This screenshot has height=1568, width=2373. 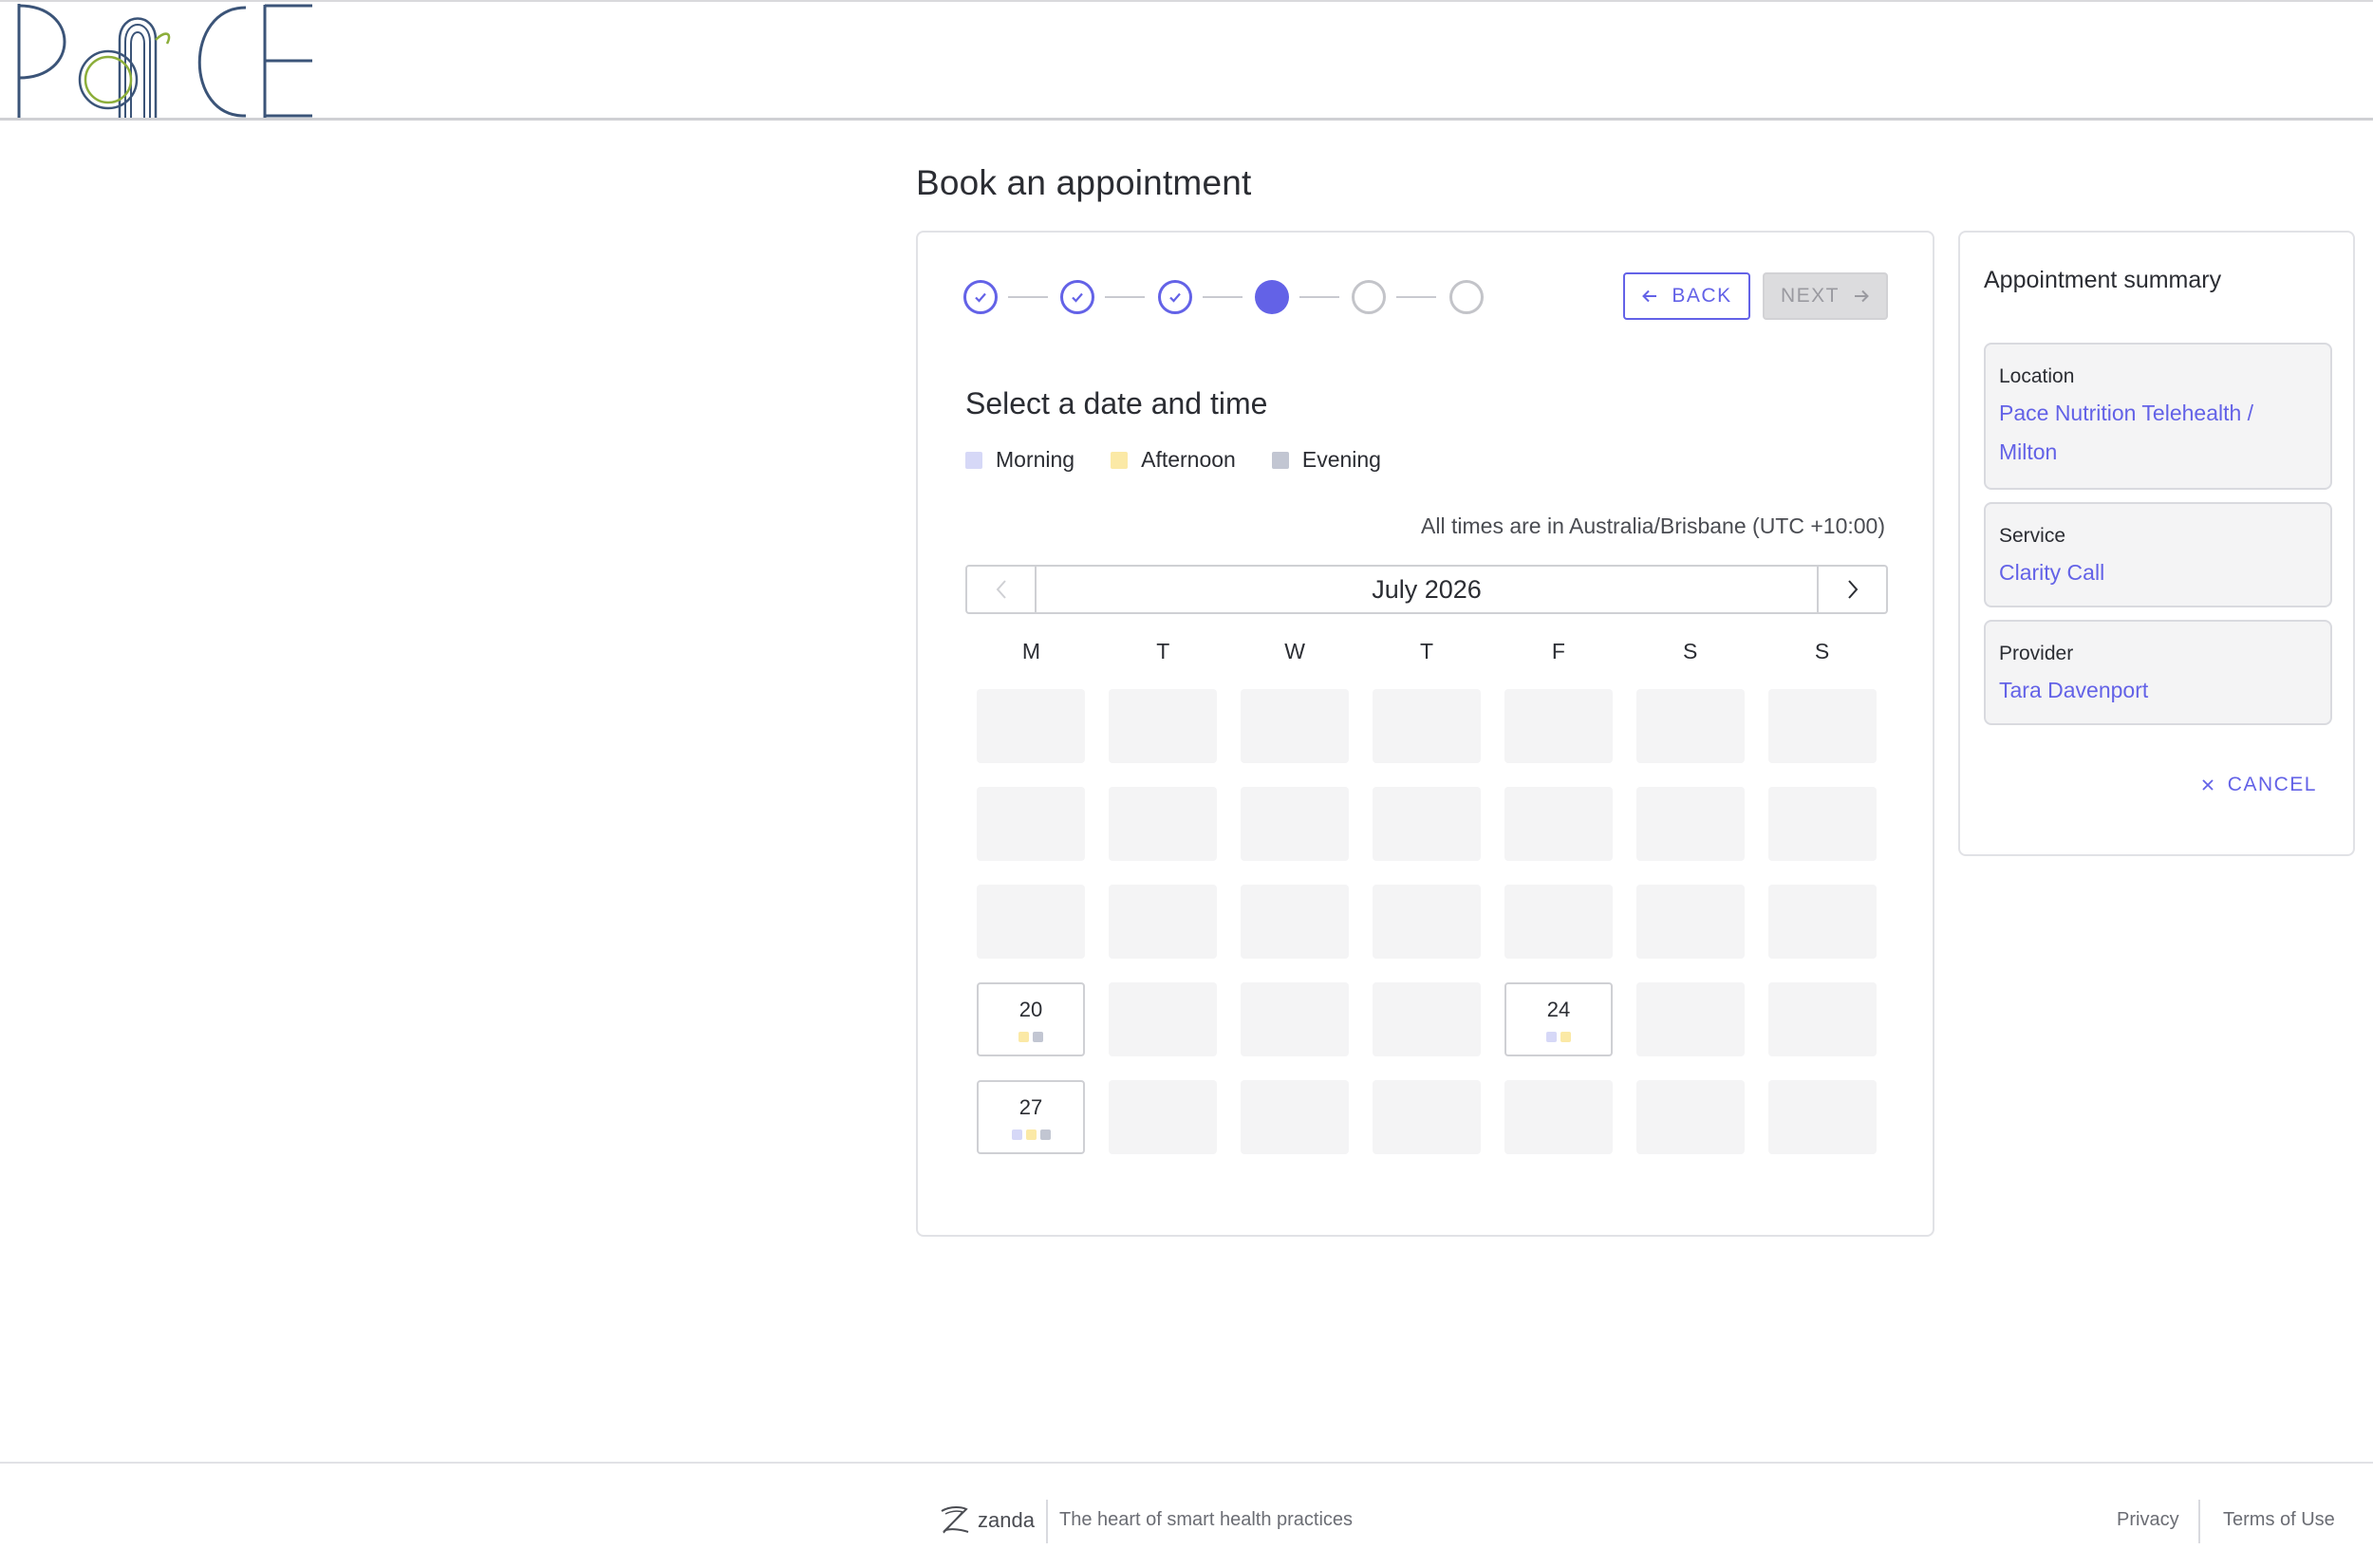 I want to click on next-month-button, so click(x=1851, y=589).